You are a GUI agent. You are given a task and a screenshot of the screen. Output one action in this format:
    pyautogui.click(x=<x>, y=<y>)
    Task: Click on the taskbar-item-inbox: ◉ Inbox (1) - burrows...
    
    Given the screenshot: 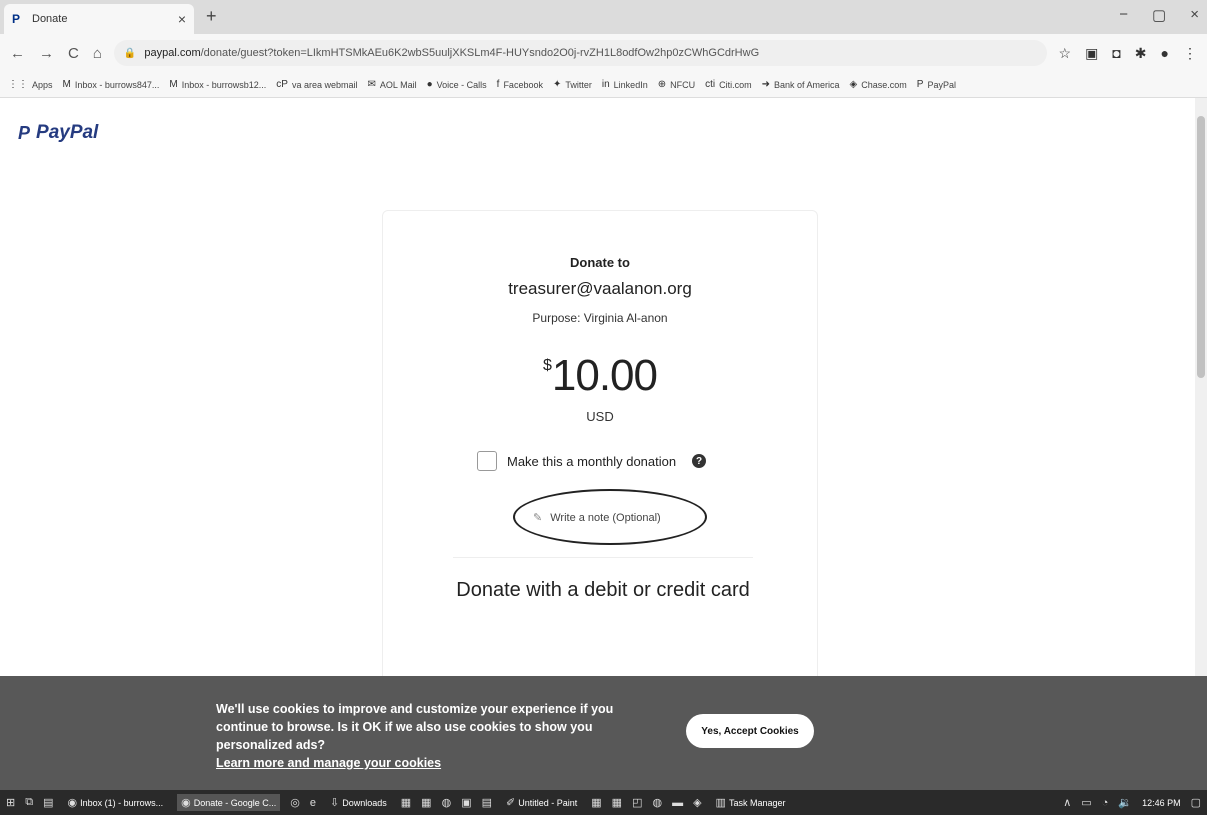 What is the action you would take?
    pyautogui.click(x=115, y=802)
    